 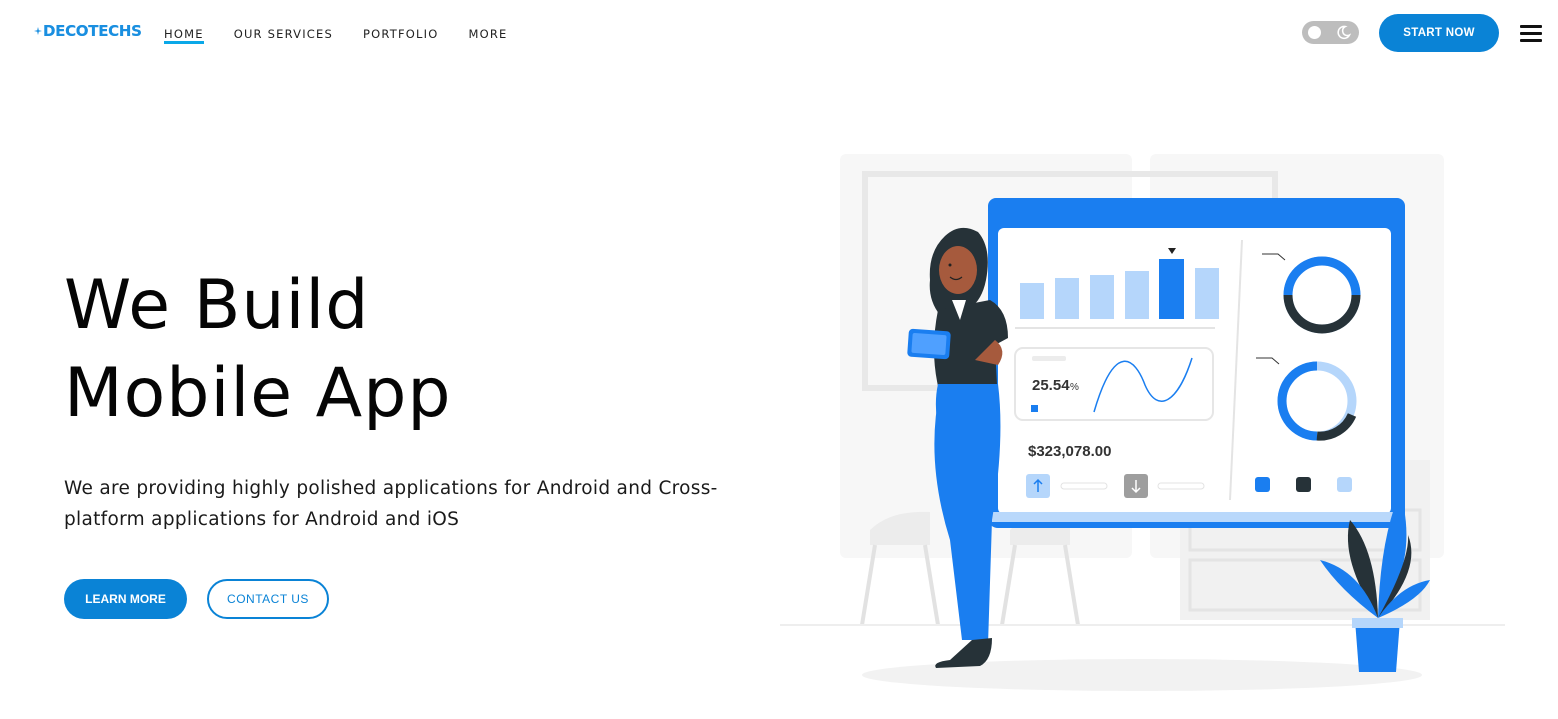 I want to click on nav-home: HOME, so click(x=184, y=35).